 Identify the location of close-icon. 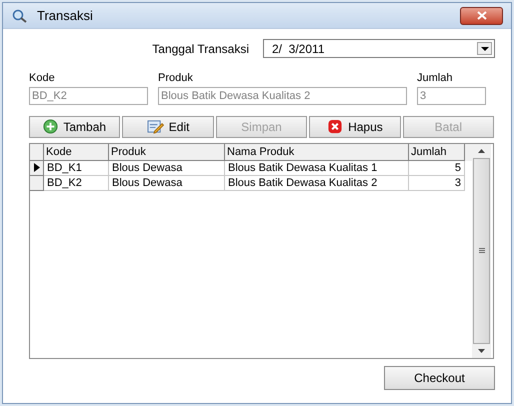
(481, 15).